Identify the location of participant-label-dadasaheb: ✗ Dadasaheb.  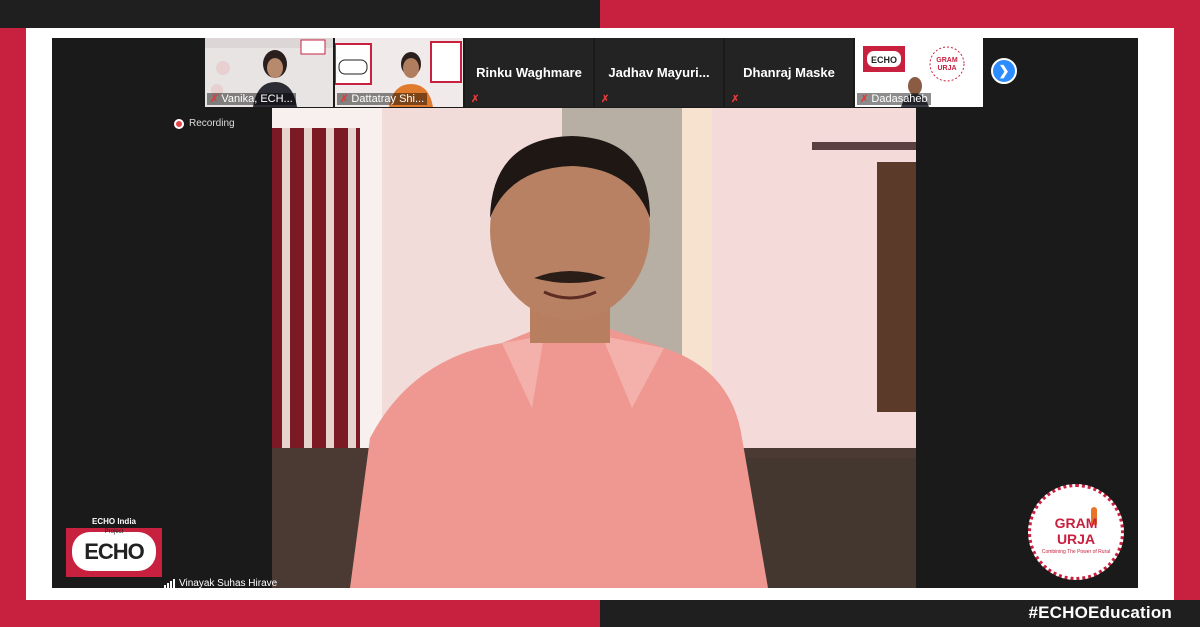
(894, 99).